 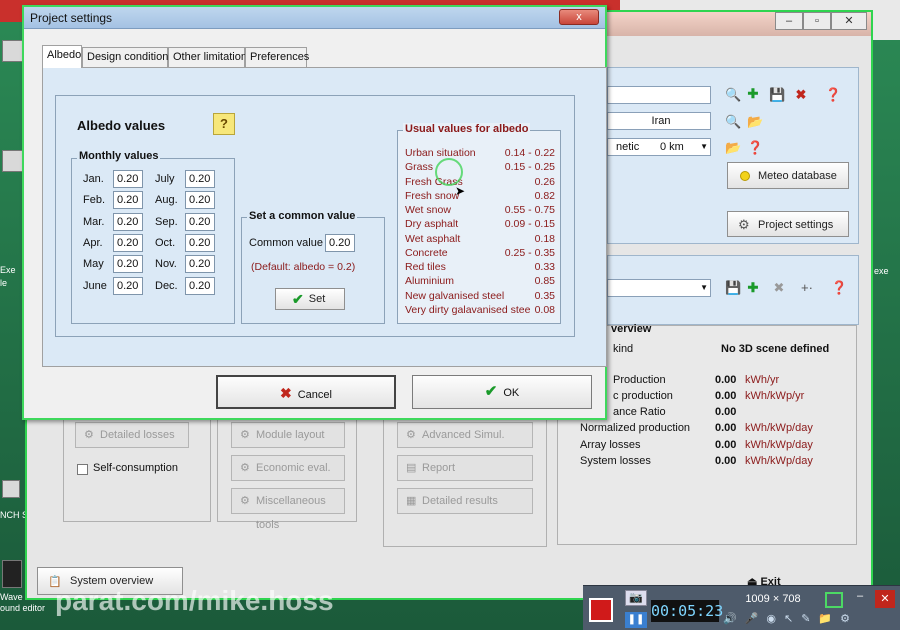 What do you see at coordinates (224, 124) in the screenshot?
I see `albedo-help-button: ?` at bounding box center [224, 124].